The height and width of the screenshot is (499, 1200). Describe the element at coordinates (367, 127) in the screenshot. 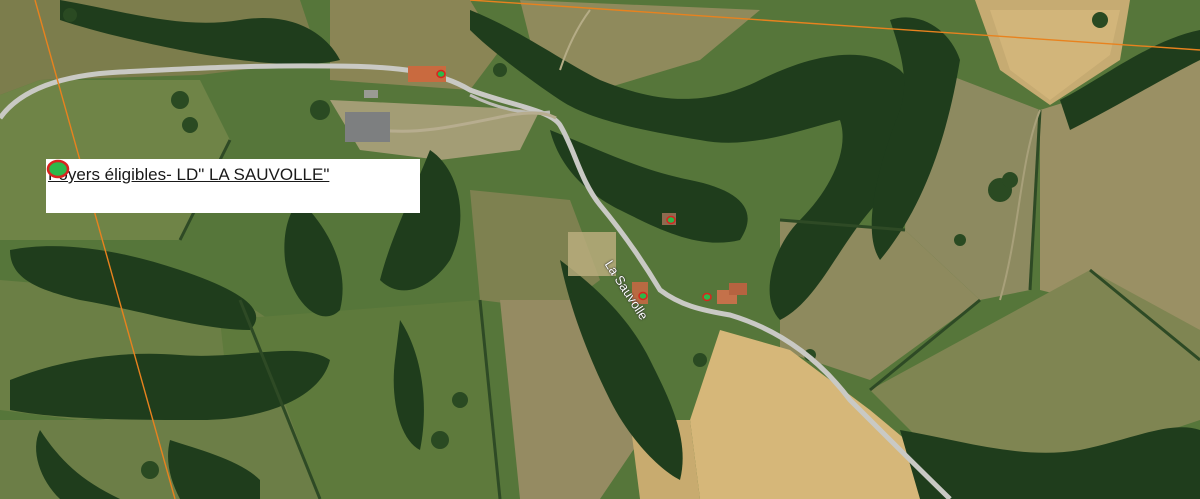

I see `barn-building` at that location.